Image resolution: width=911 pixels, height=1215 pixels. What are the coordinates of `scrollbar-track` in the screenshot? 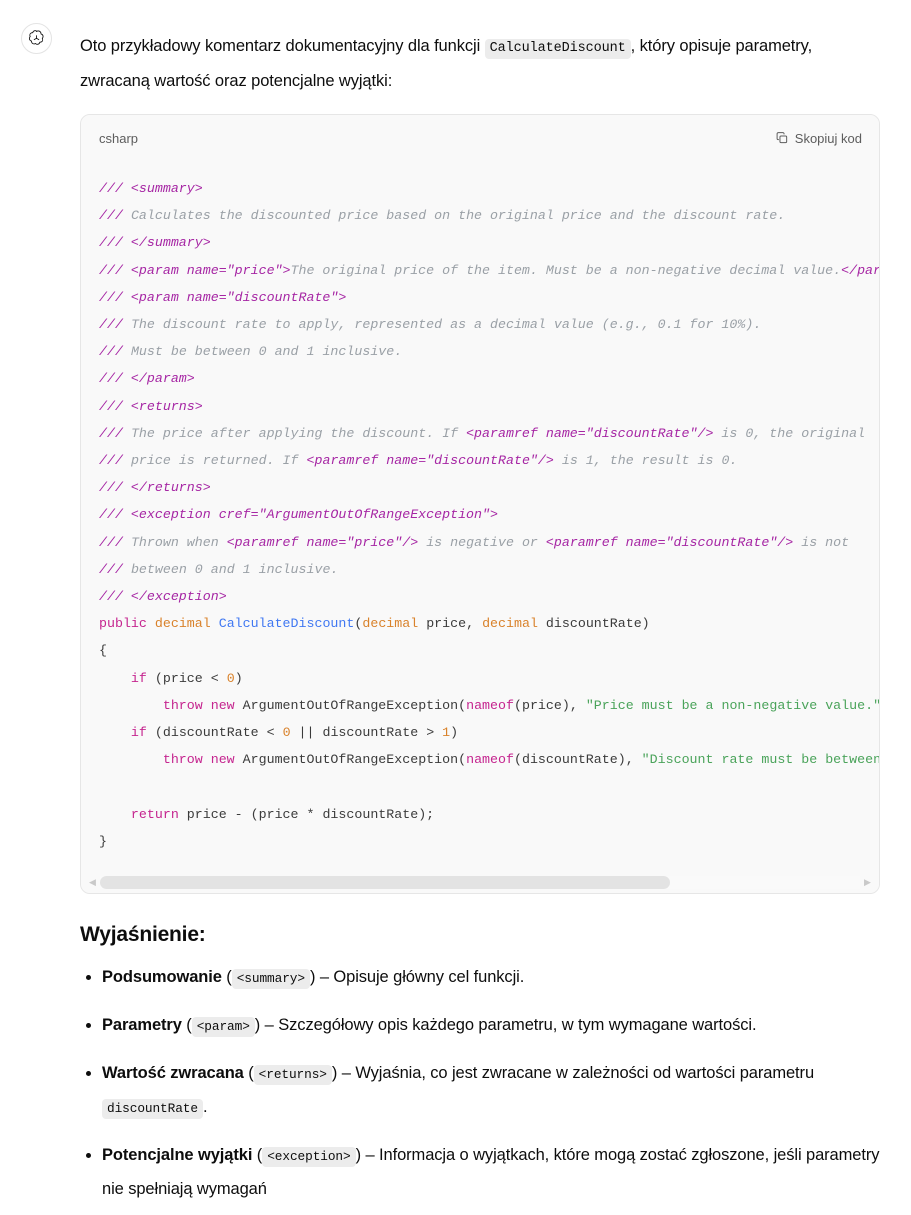 It's located at (480, 882).